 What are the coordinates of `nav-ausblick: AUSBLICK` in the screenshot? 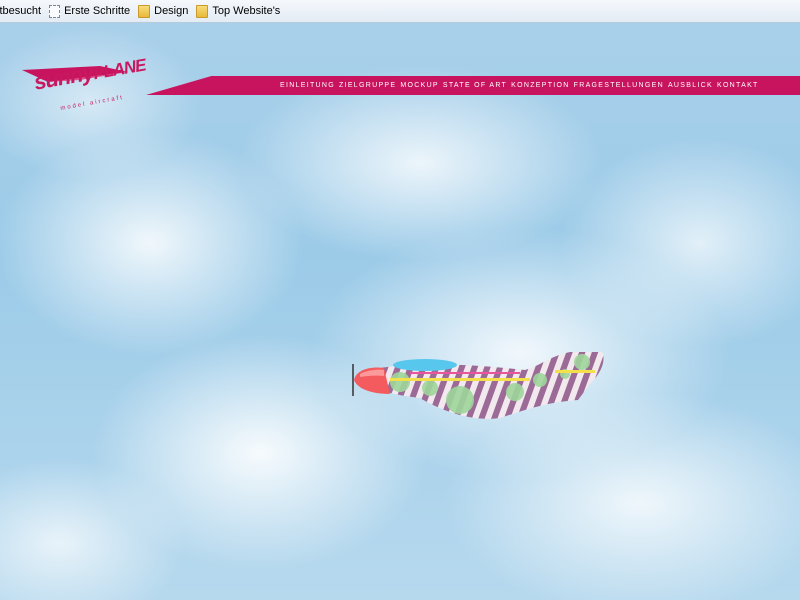 It's located at (690, 85).